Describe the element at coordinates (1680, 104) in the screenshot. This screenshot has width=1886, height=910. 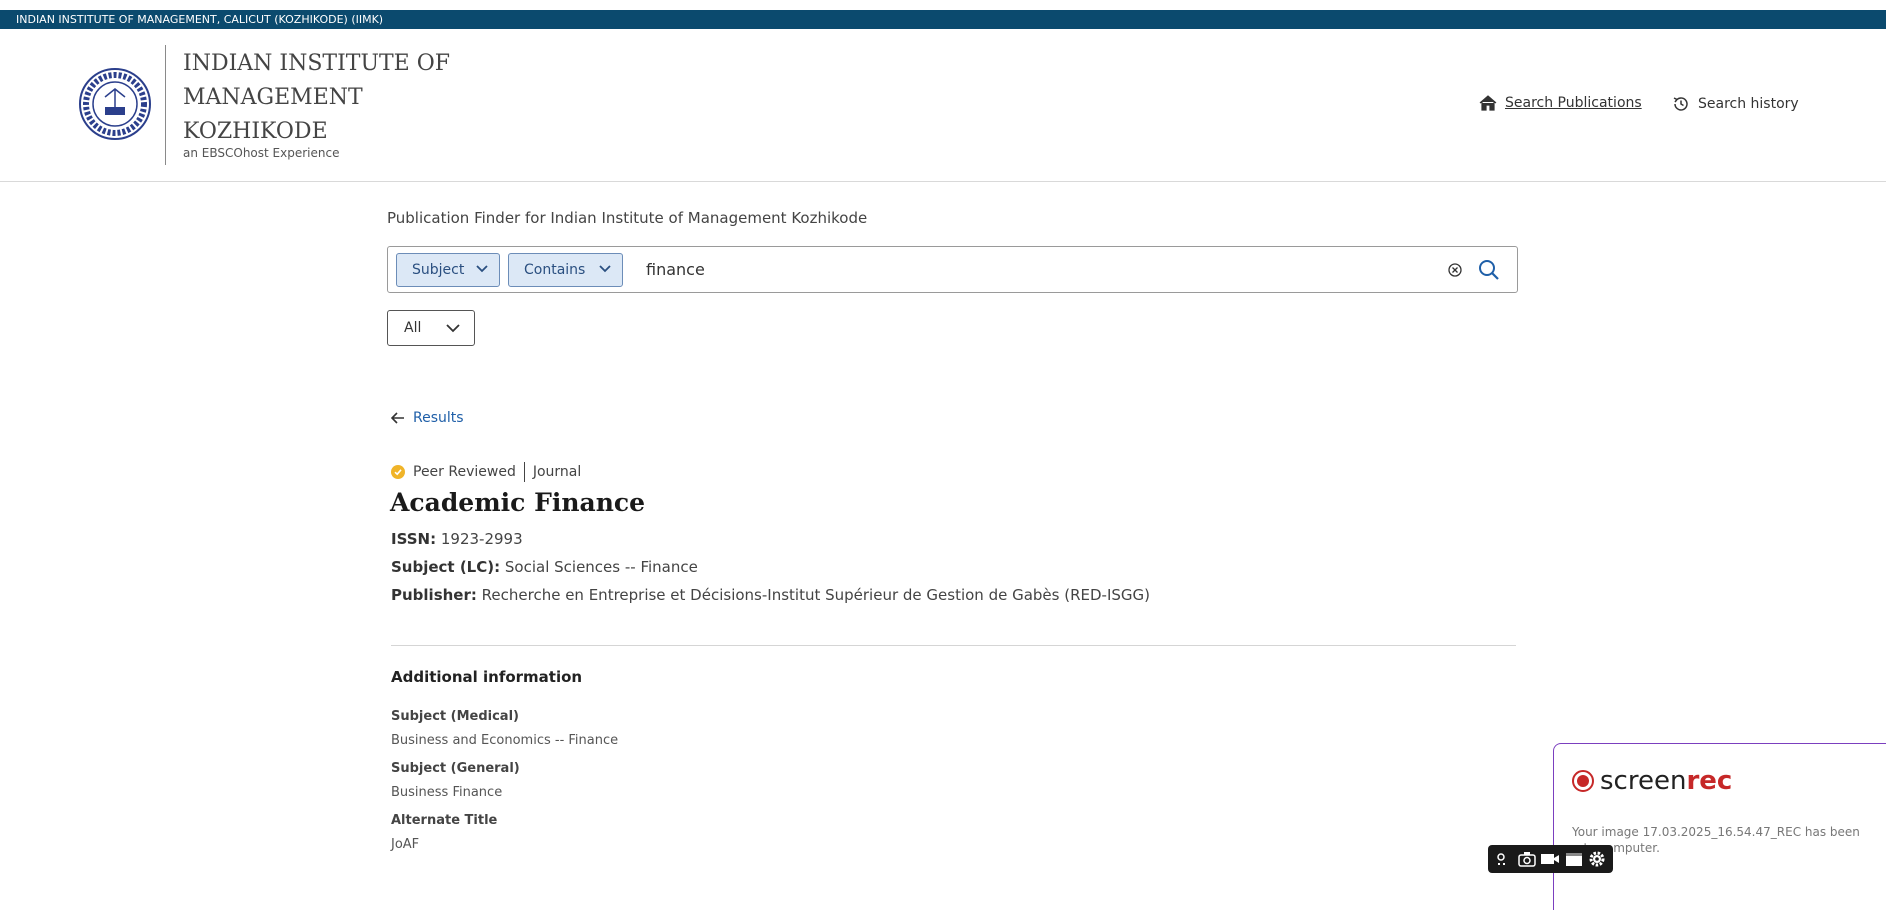
I see `history-icon` at that location.